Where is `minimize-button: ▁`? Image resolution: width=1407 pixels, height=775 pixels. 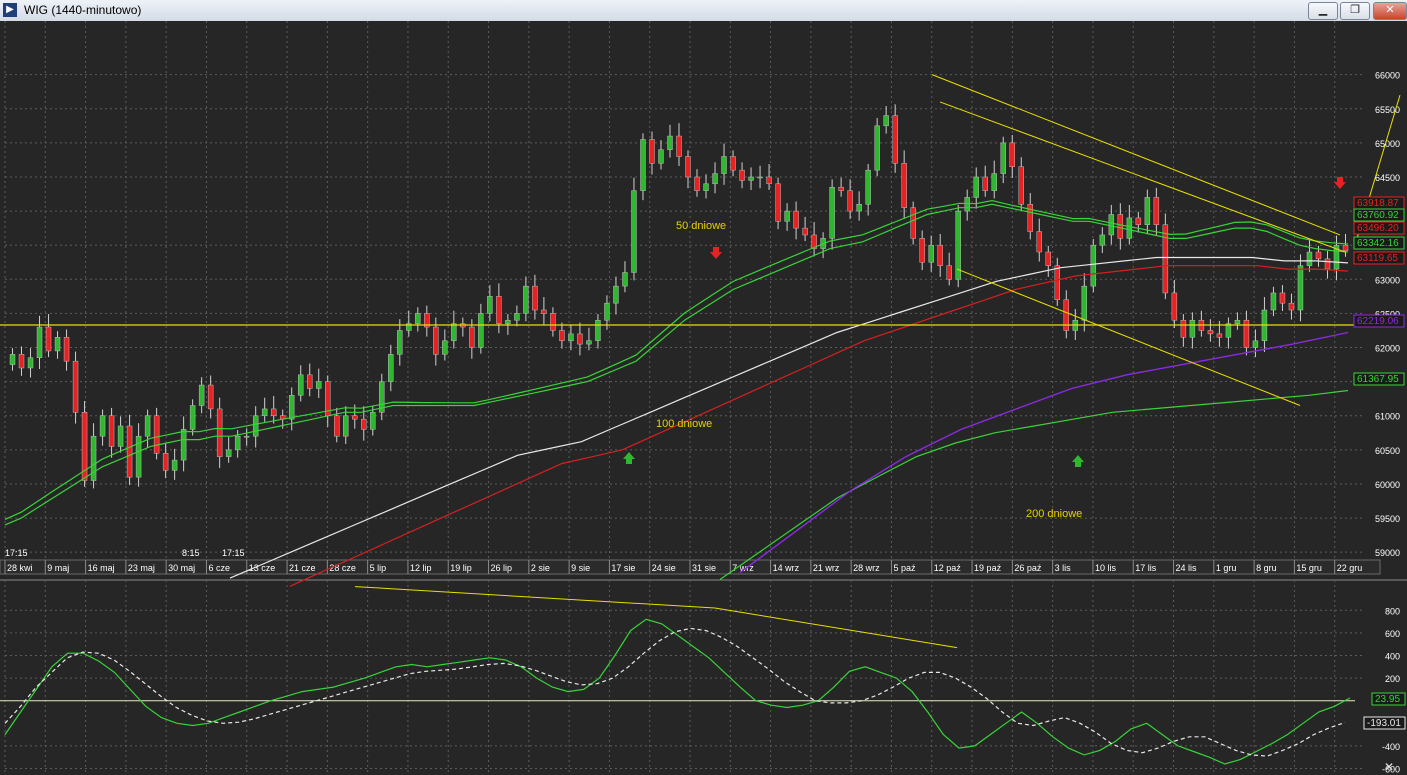 minimize-button: ▁ is located at coordinates (1323, 11).